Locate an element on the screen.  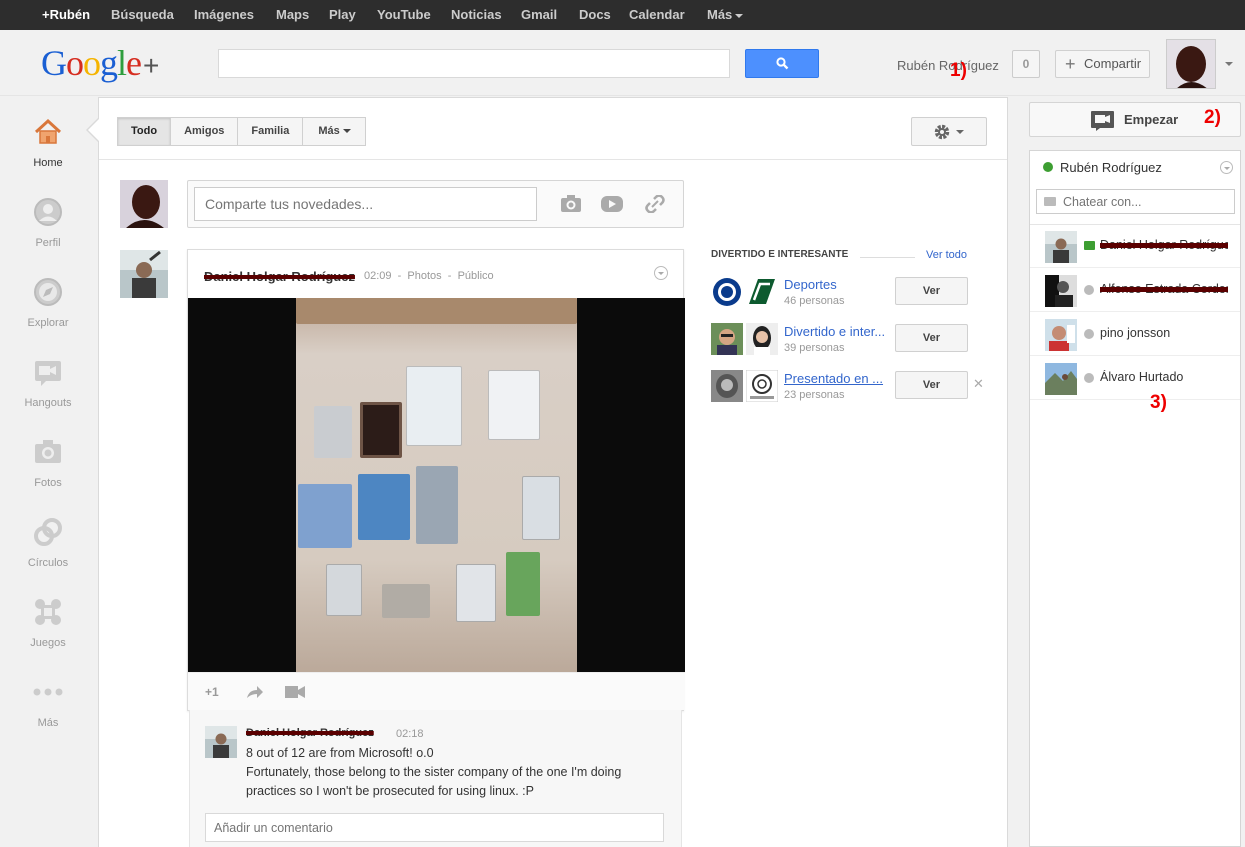
post-time: 02:09 is located at coordinates (378, 276).